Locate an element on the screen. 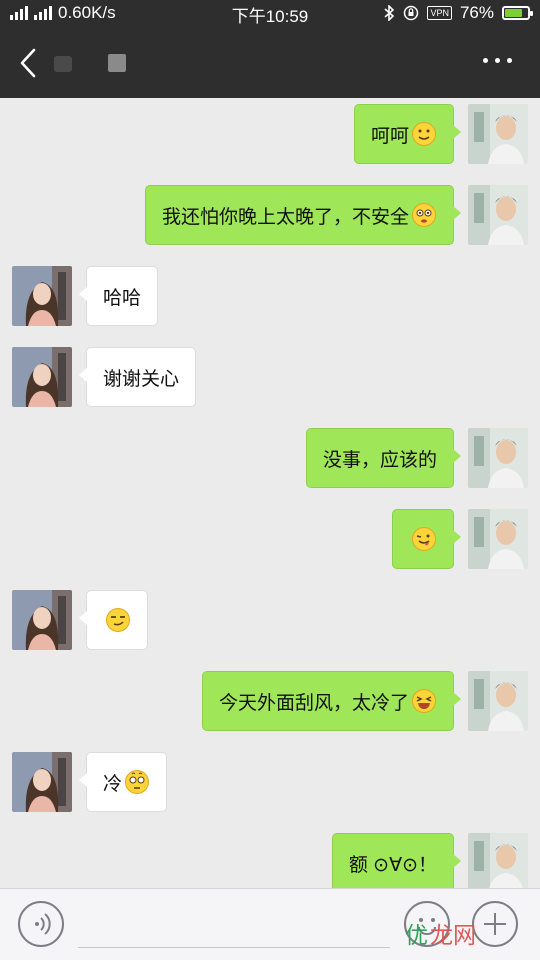  plus-button is located at coordinates (495, 924).